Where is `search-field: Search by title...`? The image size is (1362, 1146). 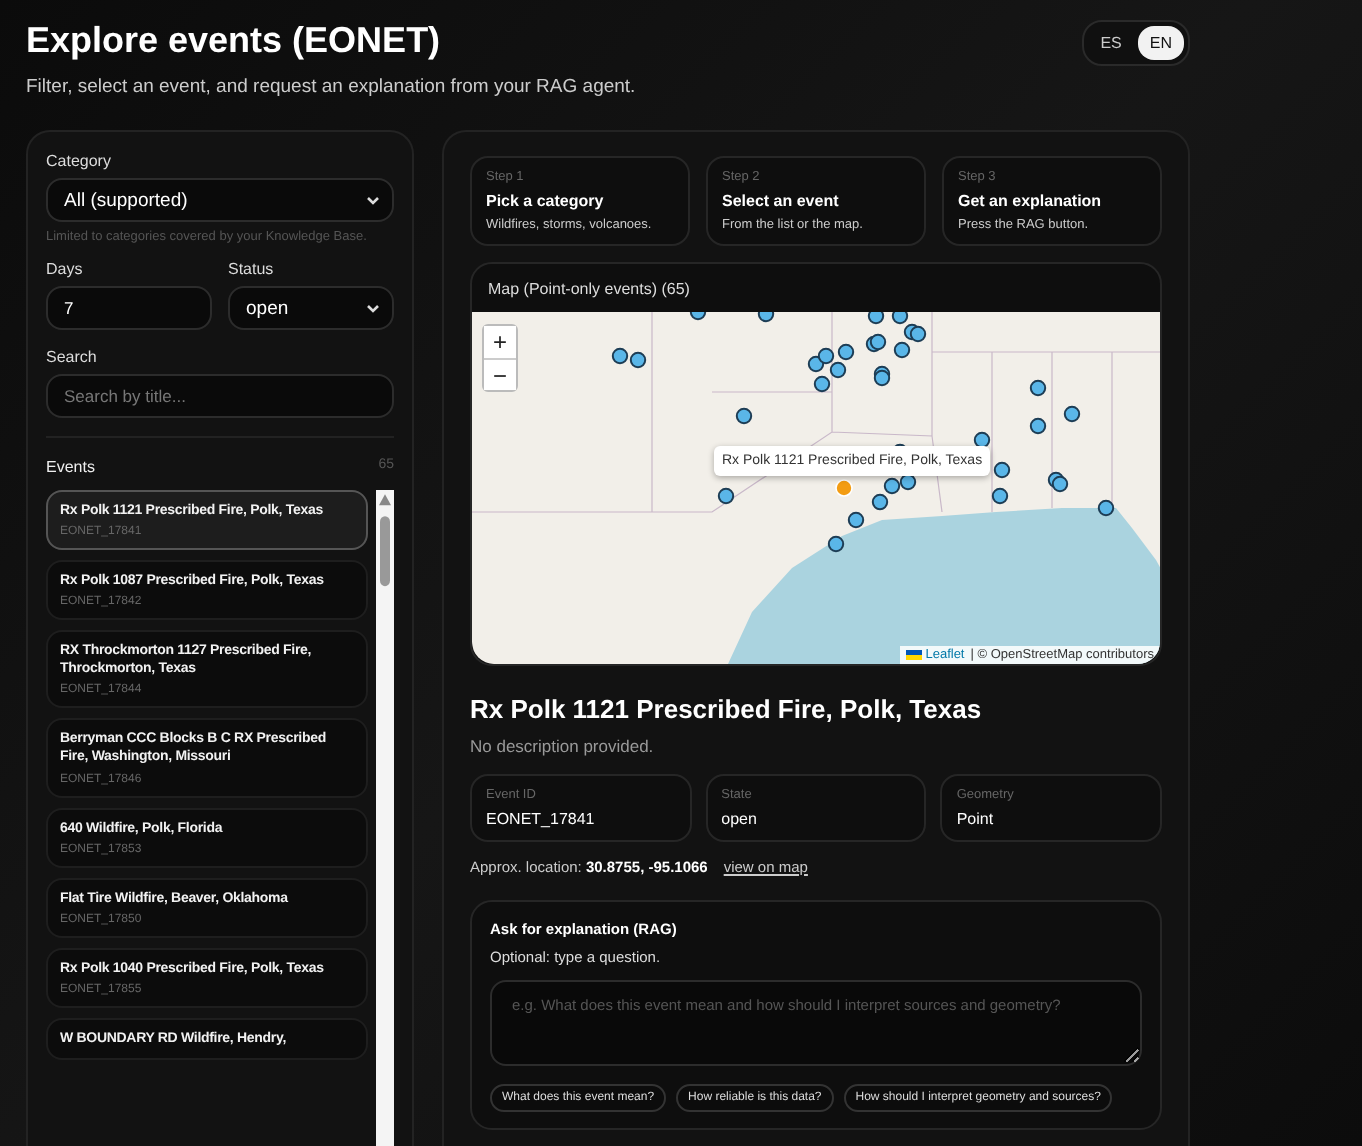
search-field: Search by title... is located at coordinates (220, 396).